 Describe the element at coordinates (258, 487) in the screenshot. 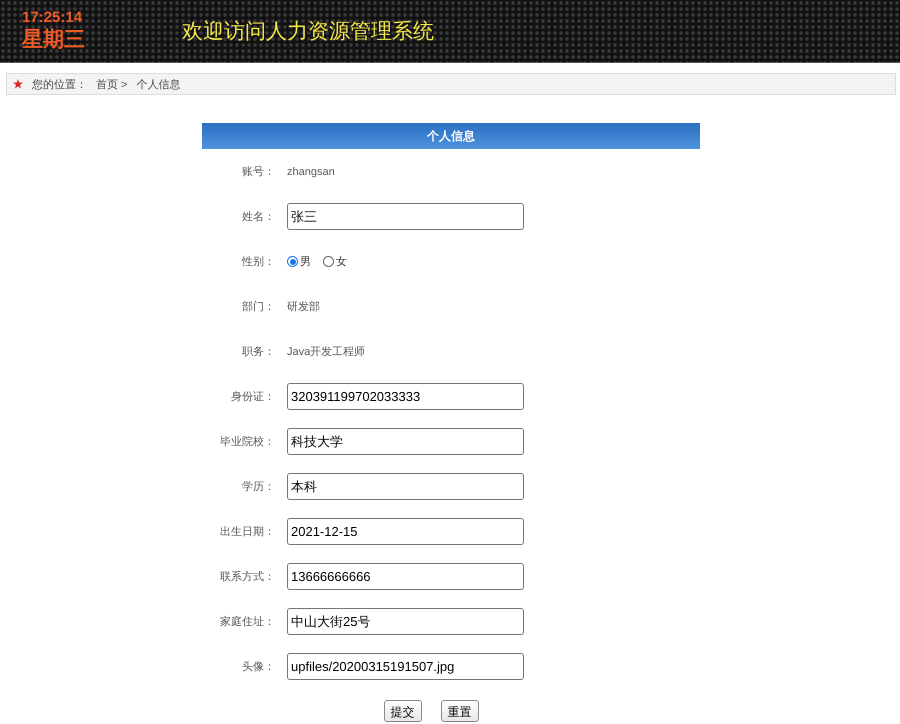

I see `field-label: 学历：` at that location.